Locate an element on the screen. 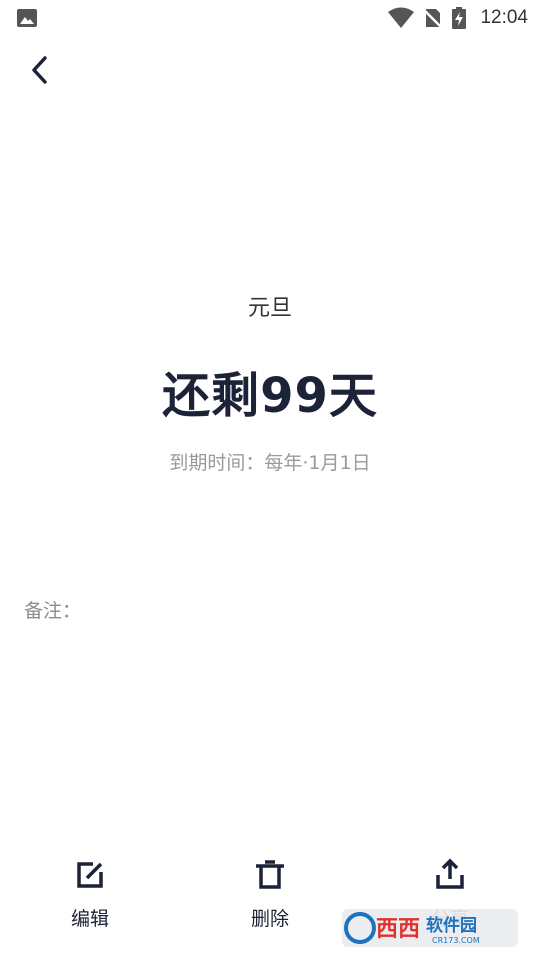  svg-text: 西西 is located at coordinates (398, 929).